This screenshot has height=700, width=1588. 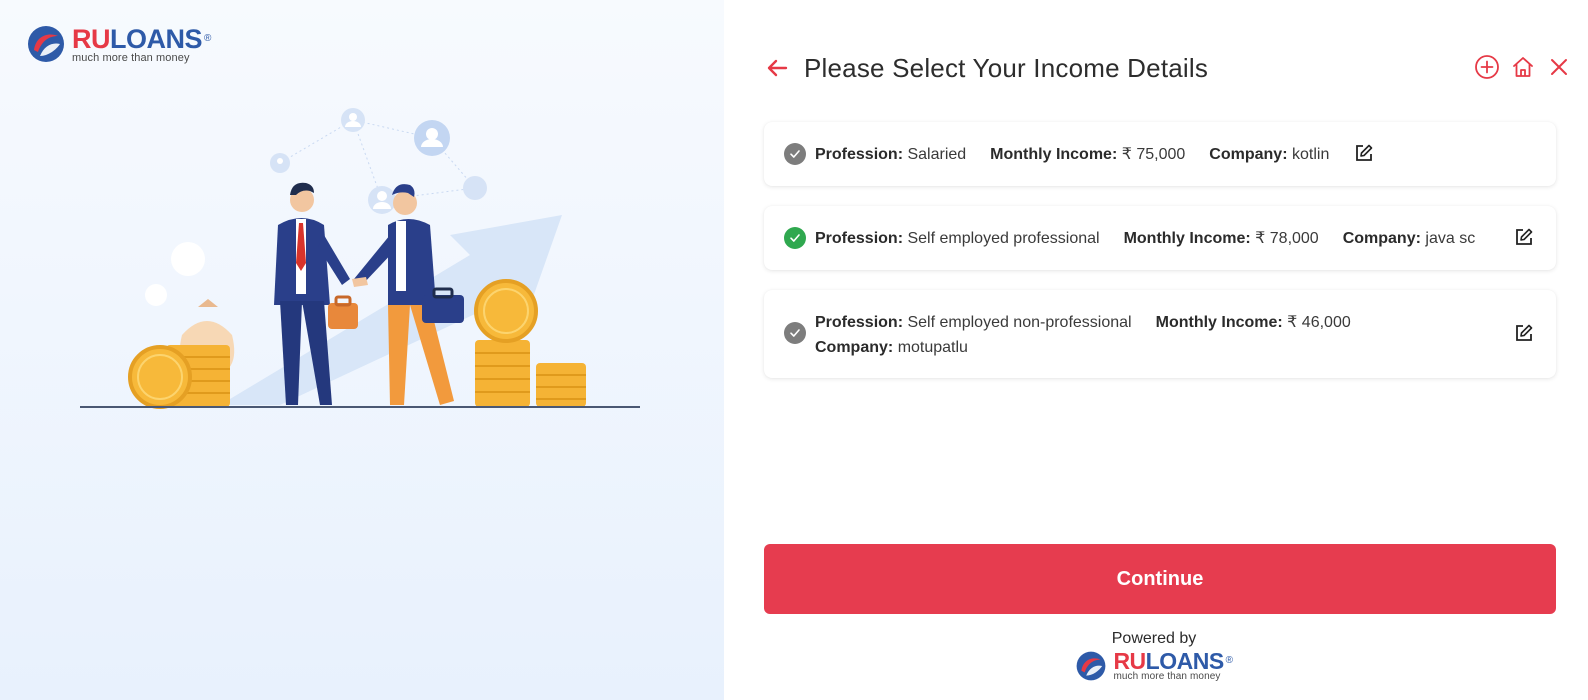 What do you see at coordinates (1253, 322) in the screenshot?
I see `monthly-income-field: Monthly Income: ₹ 46,000` at bounding box center [1253, 322].